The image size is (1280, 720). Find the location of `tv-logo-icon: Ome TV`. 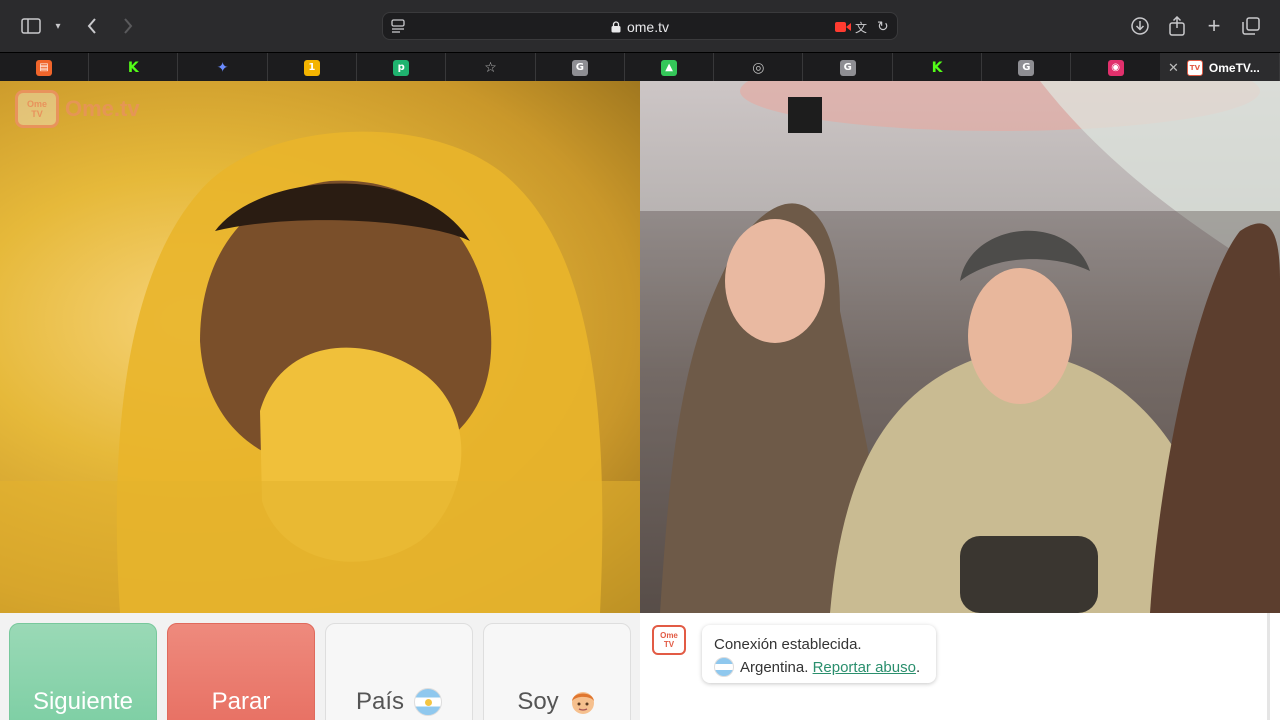

tv-logo-icon: Ome TV is located at coordinates (37, 109).